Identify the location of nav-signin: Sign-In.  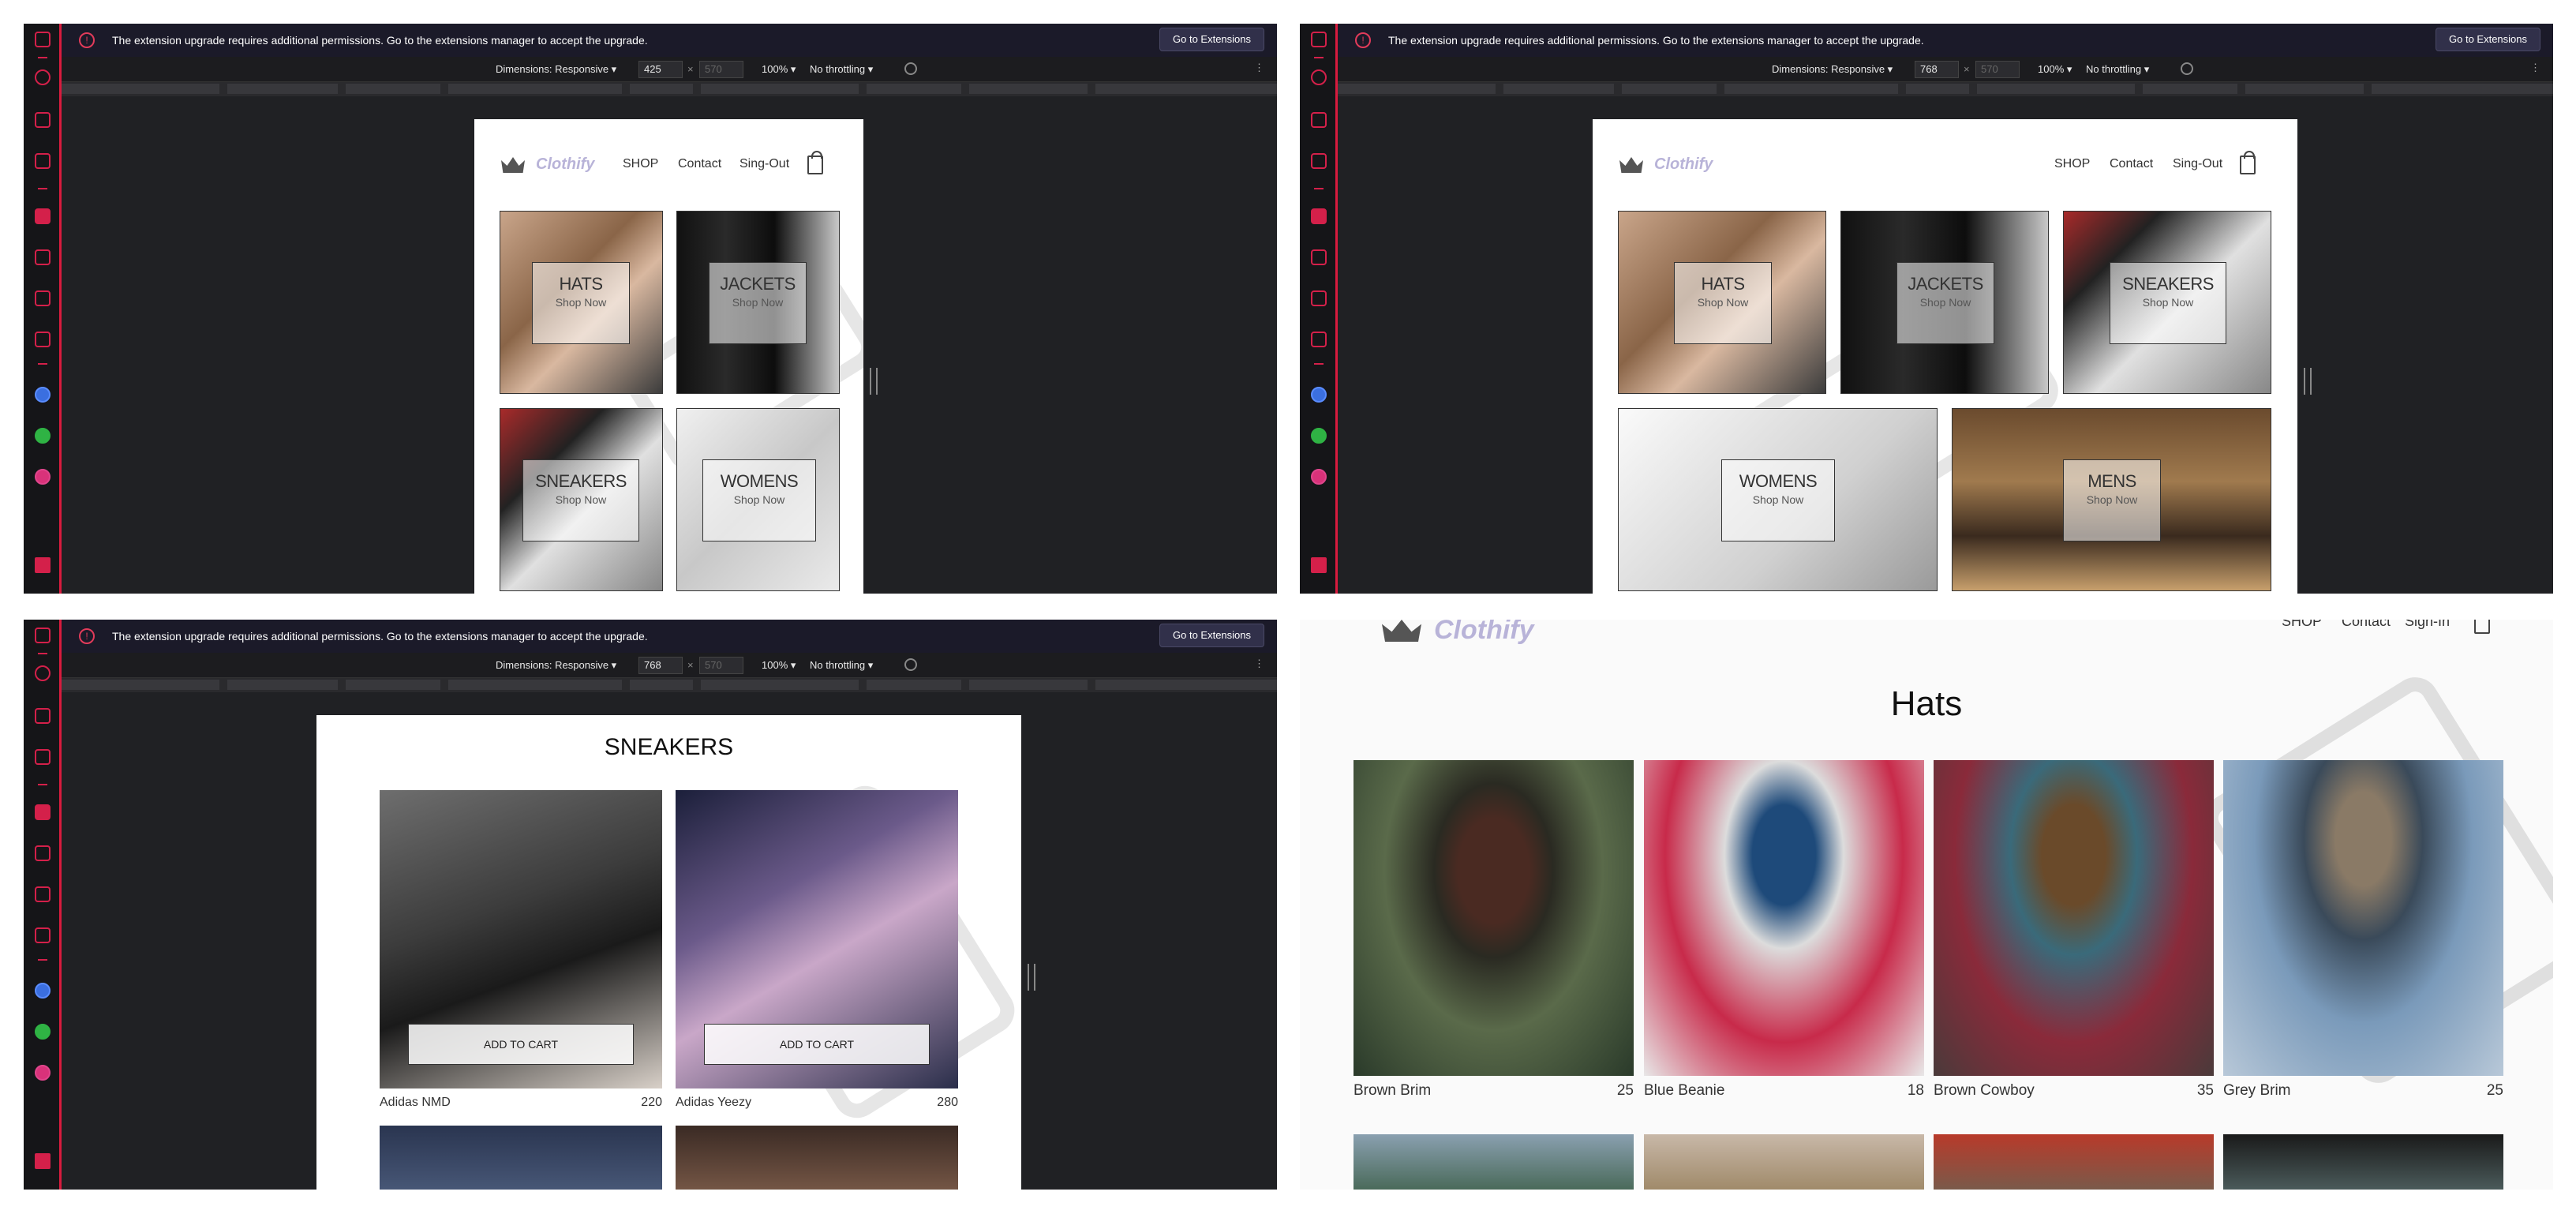
(2427, 625).